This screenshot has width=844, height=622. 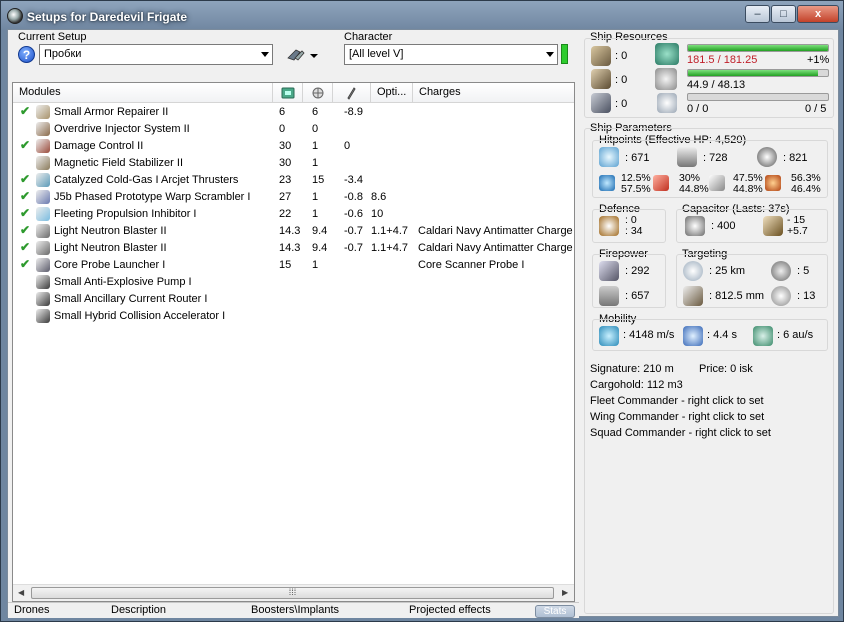 I want to click on module-capacitor: -0.6, so click(x=353, y=214).